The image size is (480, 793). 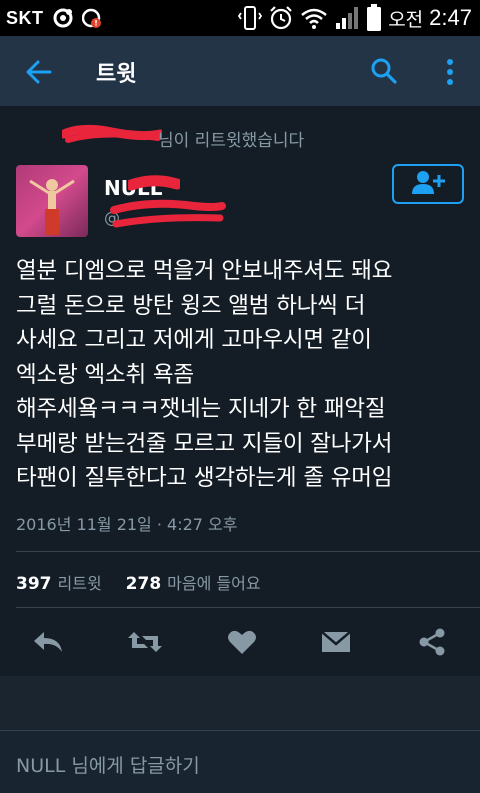 What do you see at coordinates (450, 17) in the screenshot?
I see `status-time: 2:47` at bounding box center [450, 17].